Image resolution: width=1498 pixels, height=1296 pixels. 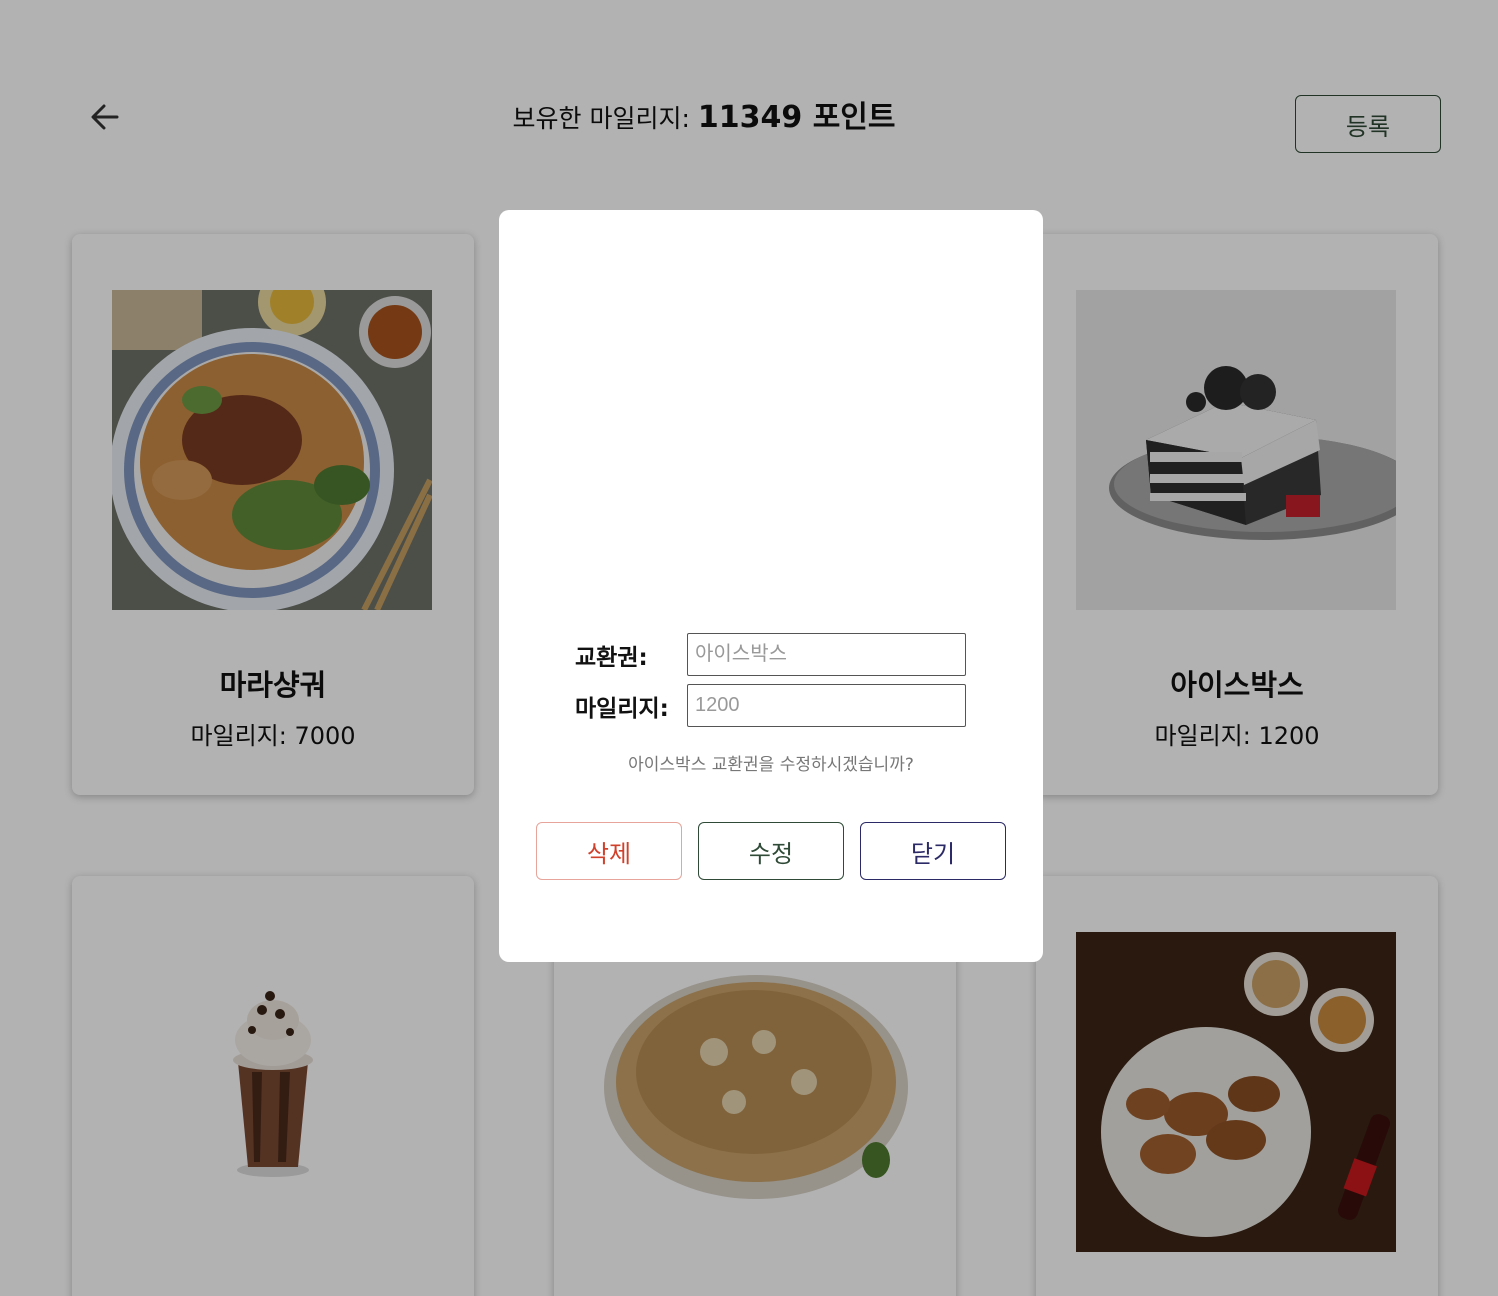 I want to click on delete-button: 삭제, so click(x=609, y=851).